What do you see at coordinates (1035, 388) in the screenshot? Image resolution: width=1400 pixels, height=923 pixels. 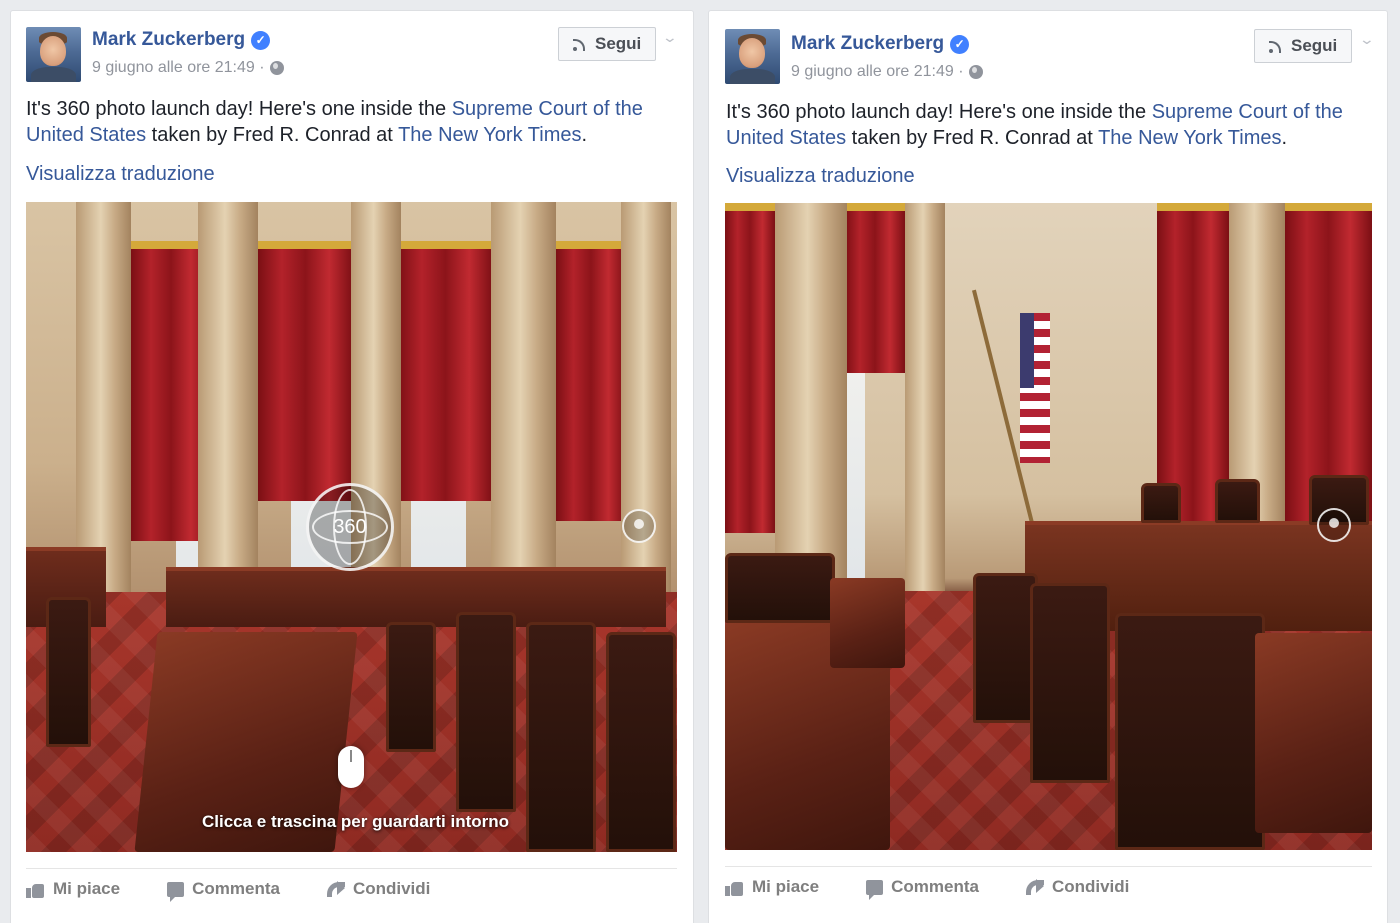 I see `photo-flag` at bounding box center [1035, 388].